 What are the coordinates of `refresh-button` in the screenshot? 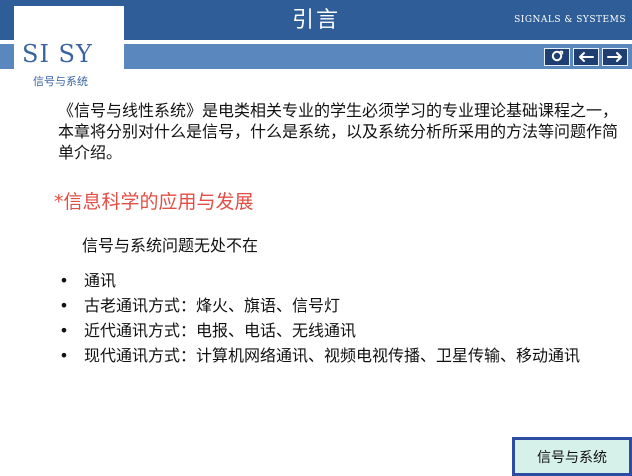 It's located at (557, 57).